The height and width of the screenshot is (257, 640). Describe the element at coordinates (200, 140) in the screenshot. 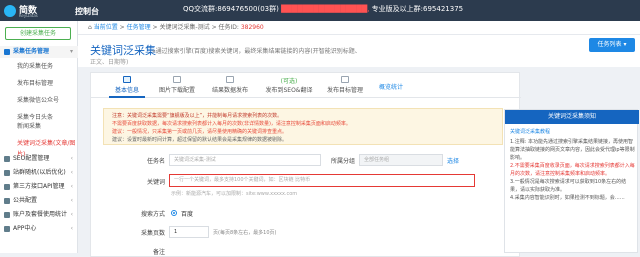

I see `alert-line: 建议：设置时最新时间计算，超过保留的默认结果会是采集规律的数据被剔除。` at that location.